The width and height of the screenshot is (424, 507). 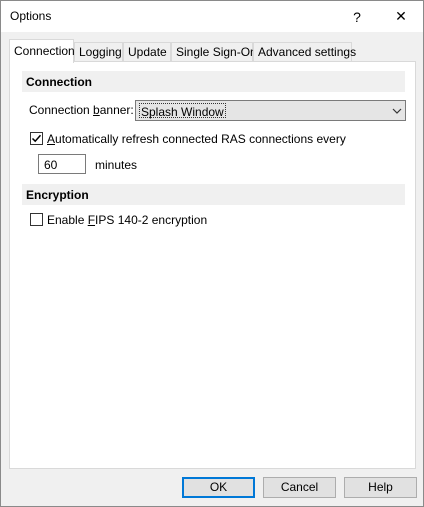 What do you see at coordinates (36, 219) in the screenshot?
I see `fips-checkbox` at bounding box center [36, 219].